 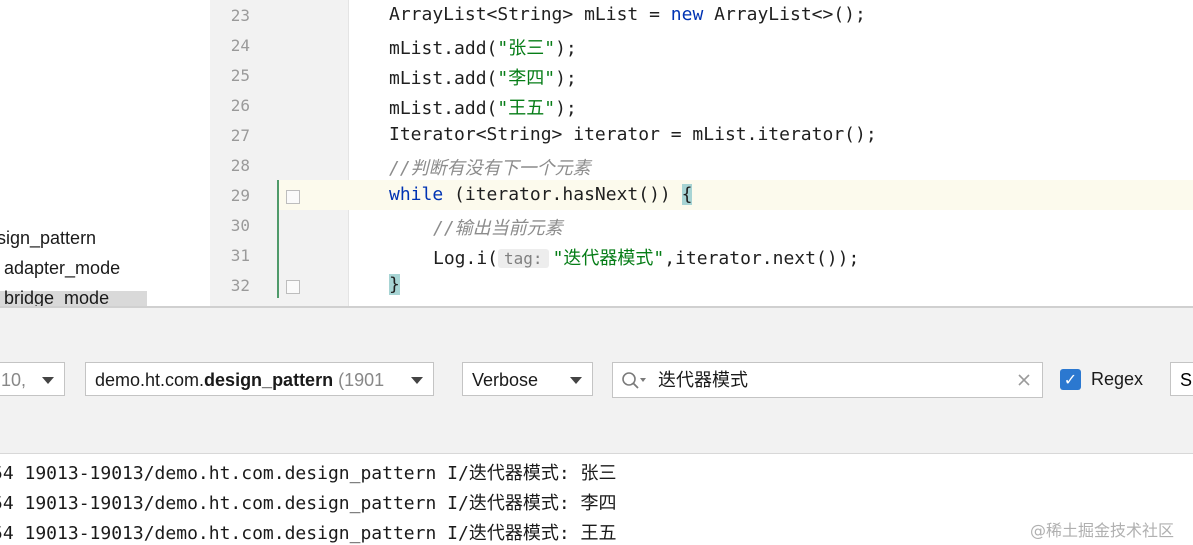 I want to click on code-line-26: mList.add("王五");, so click(x=483, y=108).